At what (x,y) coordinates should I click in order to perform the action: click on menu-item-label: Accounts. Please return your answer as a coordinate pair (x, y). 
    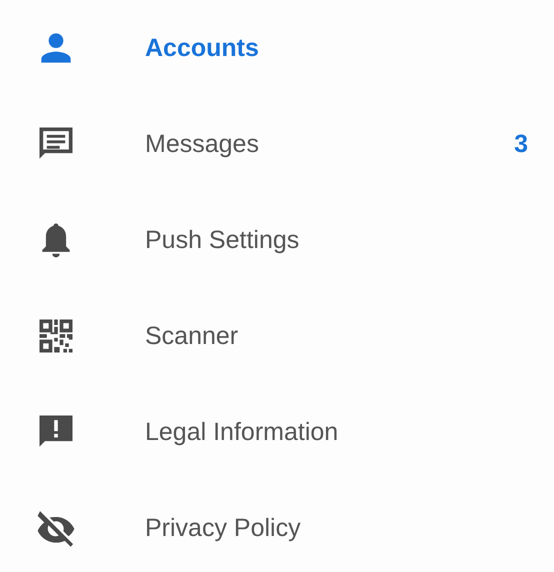
    Looking at the image, I should click on (202, 48).